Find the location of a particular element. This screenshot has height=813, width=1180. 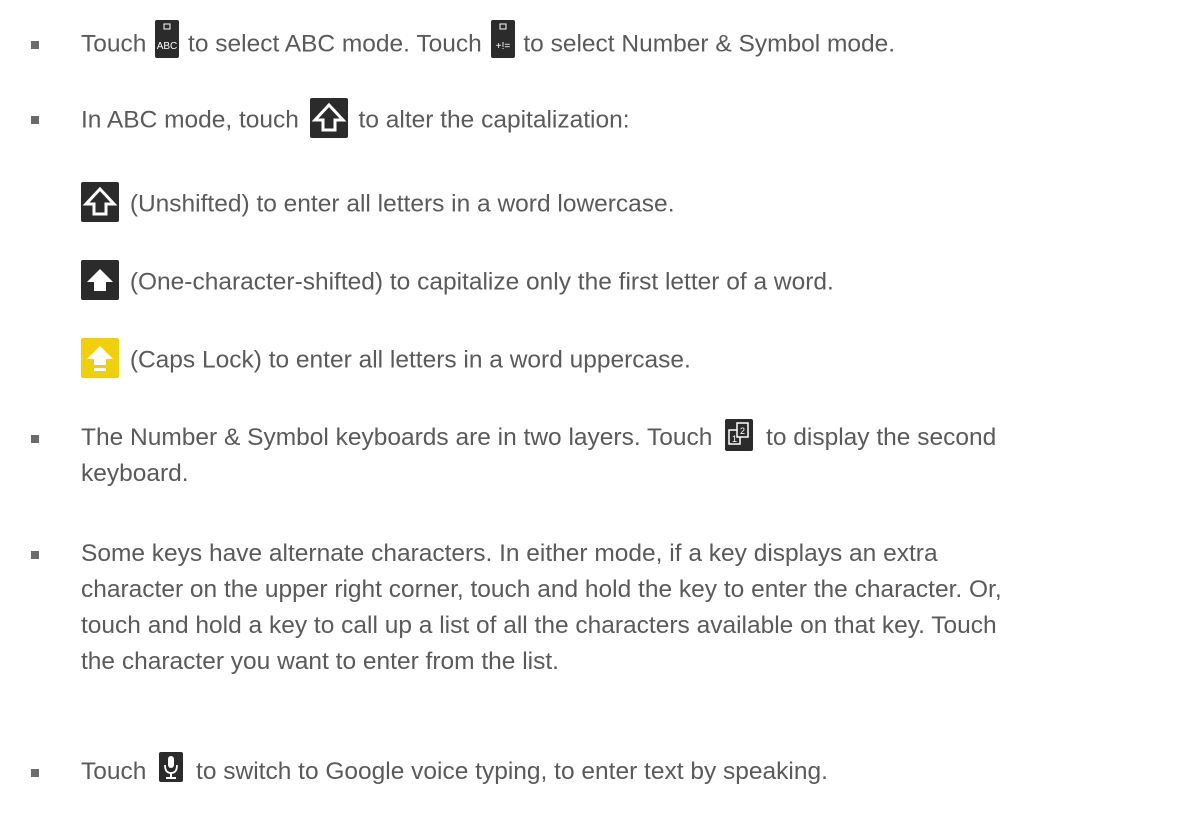

layer-switch-key-icon: 1 2 is located at coordinates (739, 434).